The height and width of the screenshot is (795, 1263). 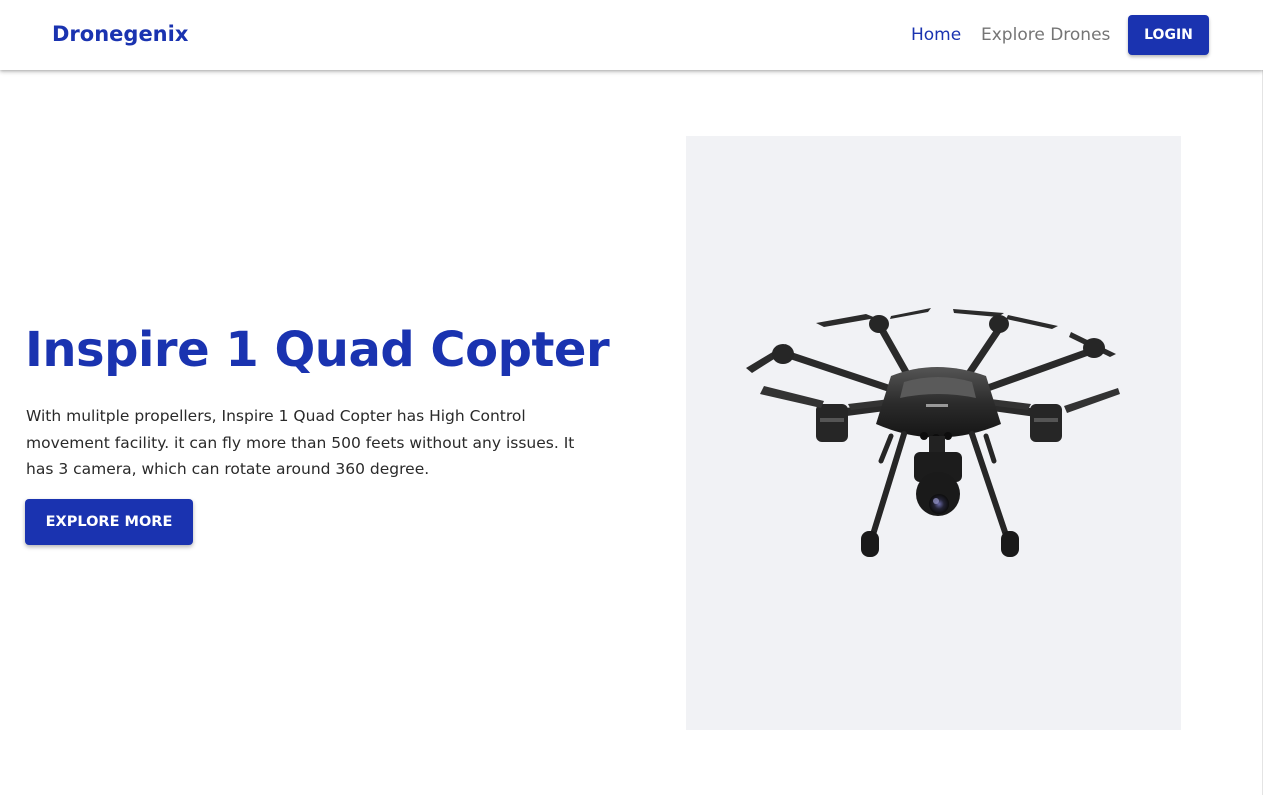 I want to click on nav-link-explore-drones: Explore Drones, so click(x=1045, y=35).